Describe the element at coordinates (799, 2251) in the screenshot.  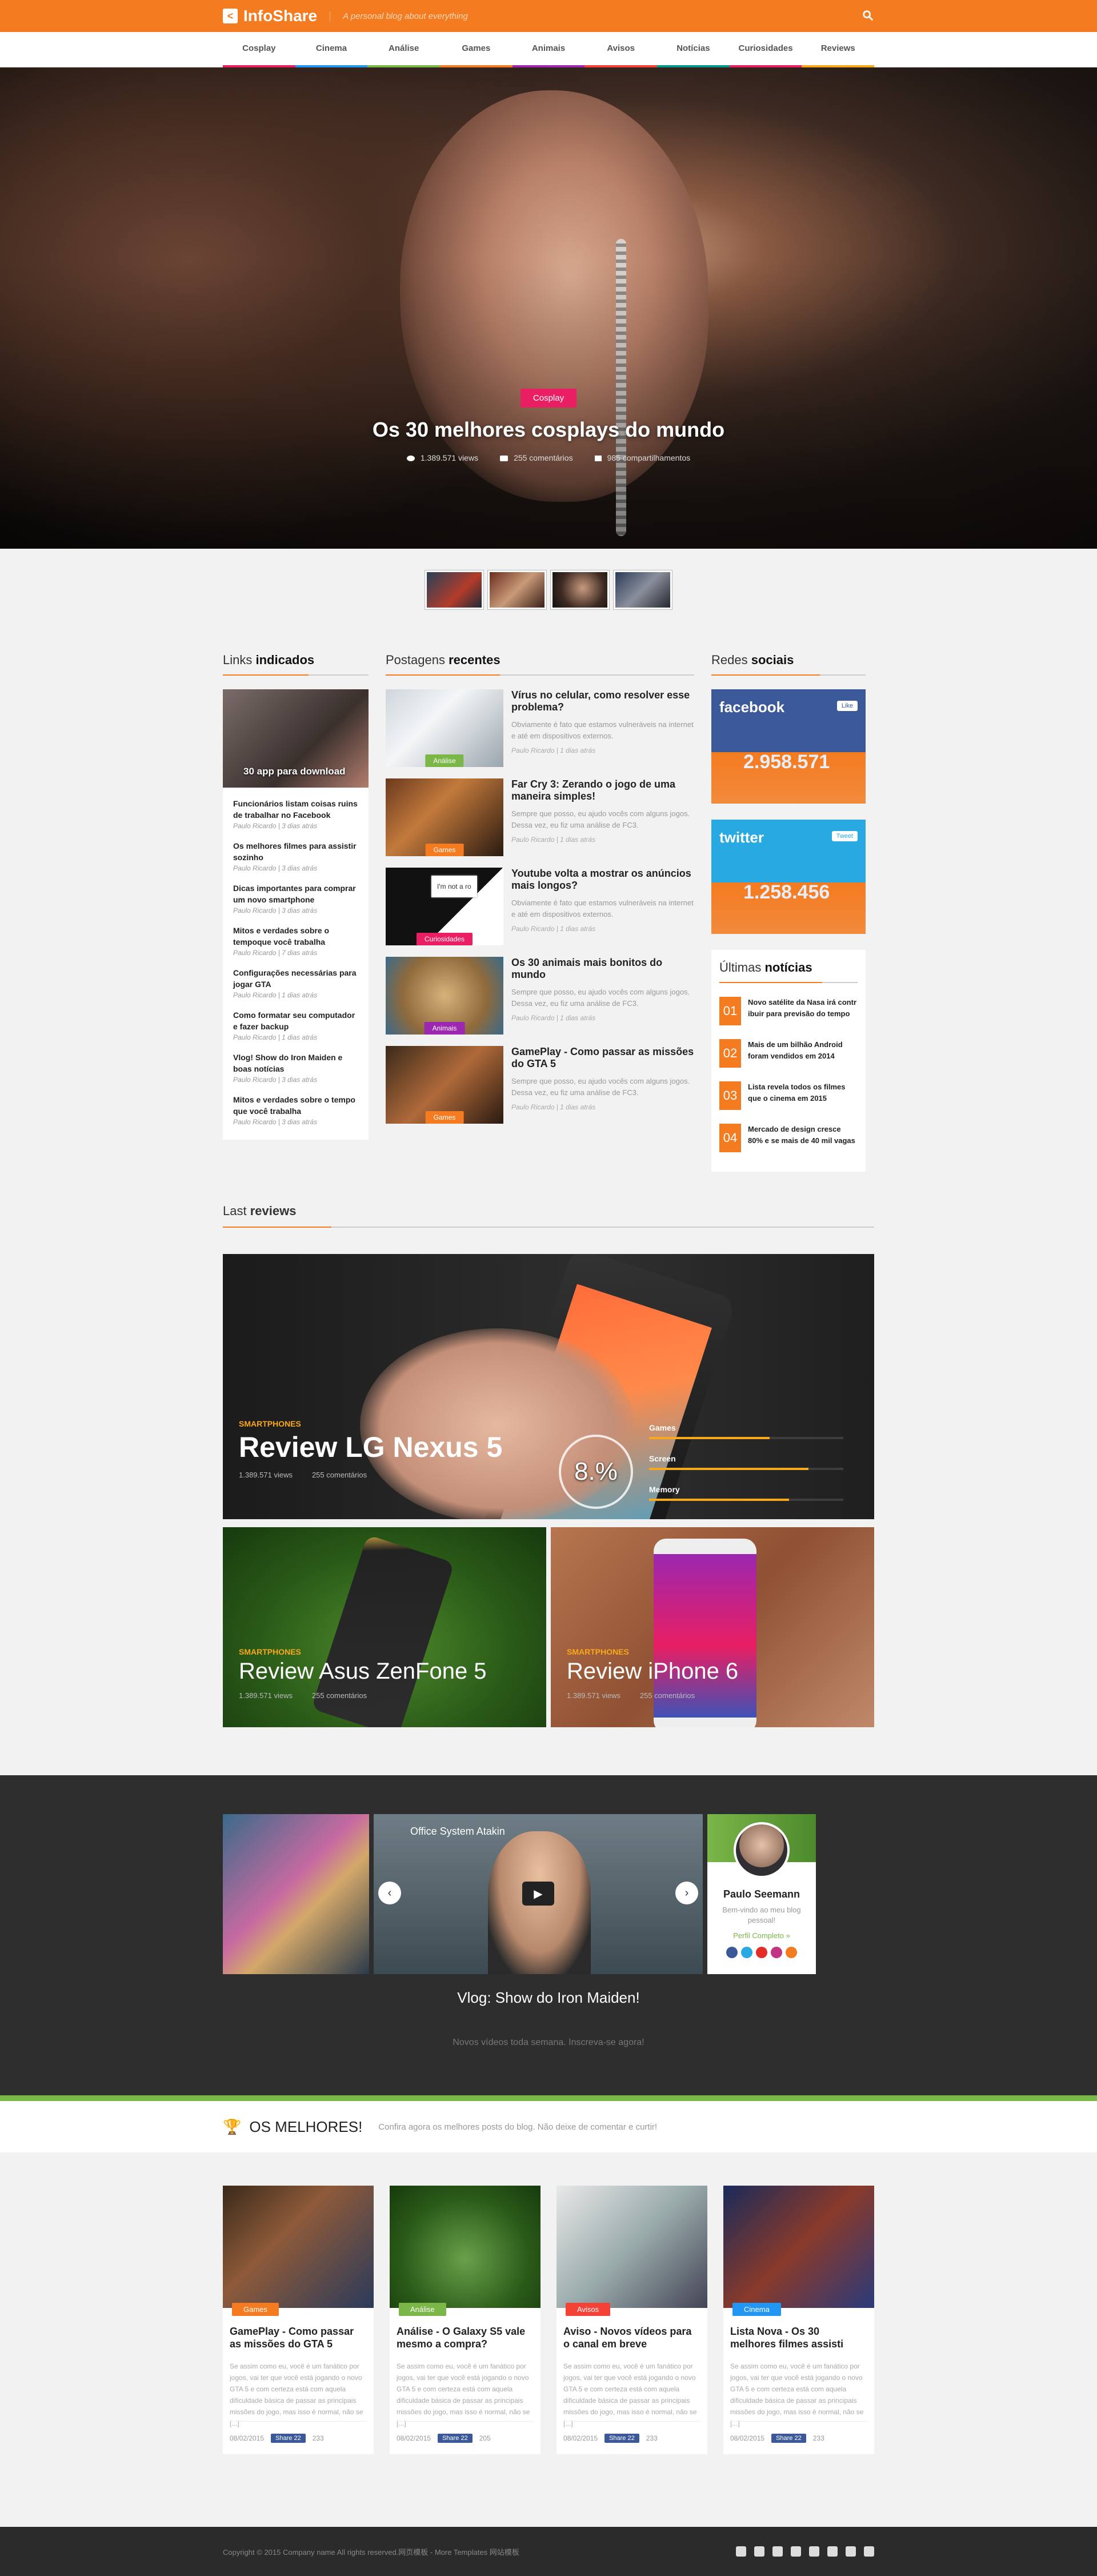
I see `card-image: Cinema` at that location.